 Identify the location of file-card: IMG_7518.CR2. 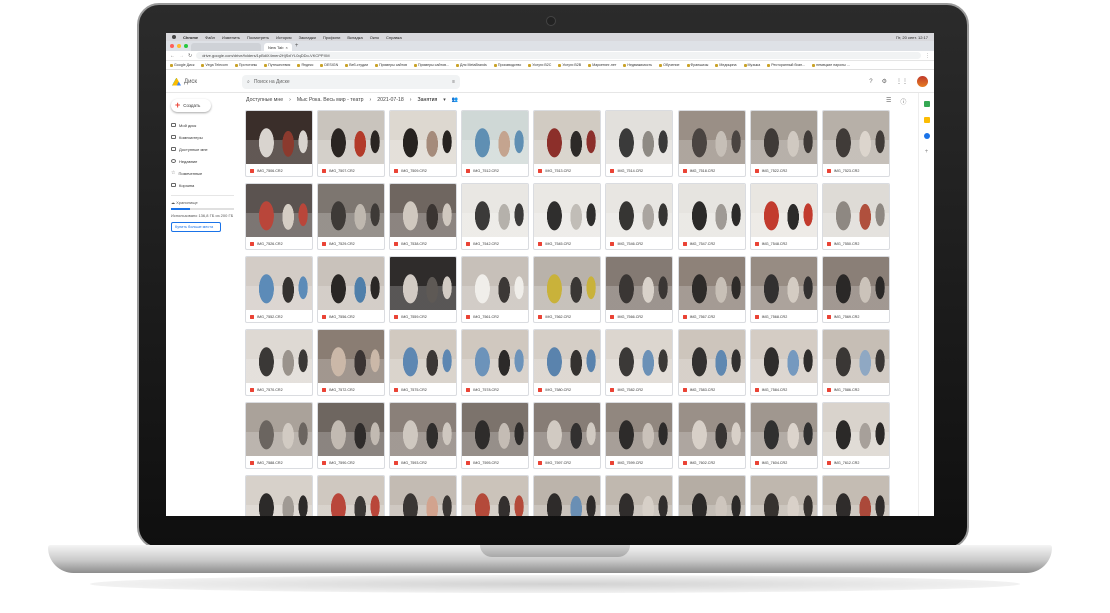
(711, 143).